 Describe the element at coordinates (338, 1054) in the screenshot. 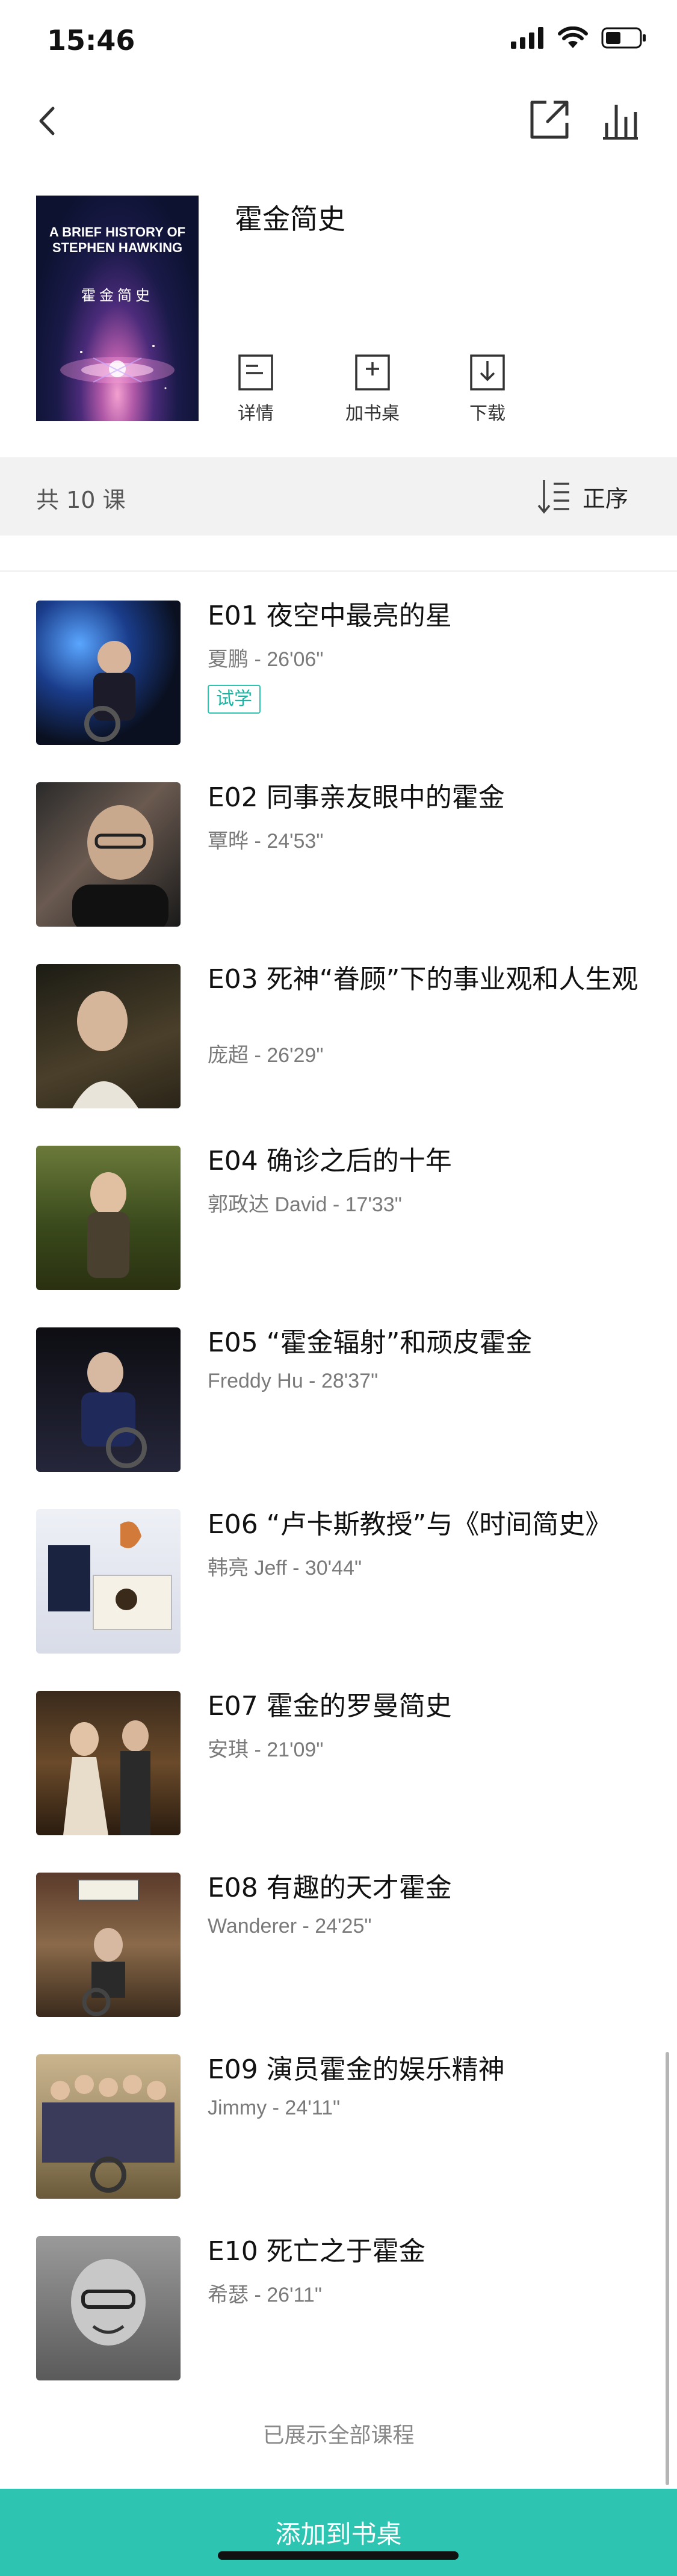

I see `episode-item: E03 死神“眷顾”下的事业观和人生观 庞超 - 26'29"` at that location.